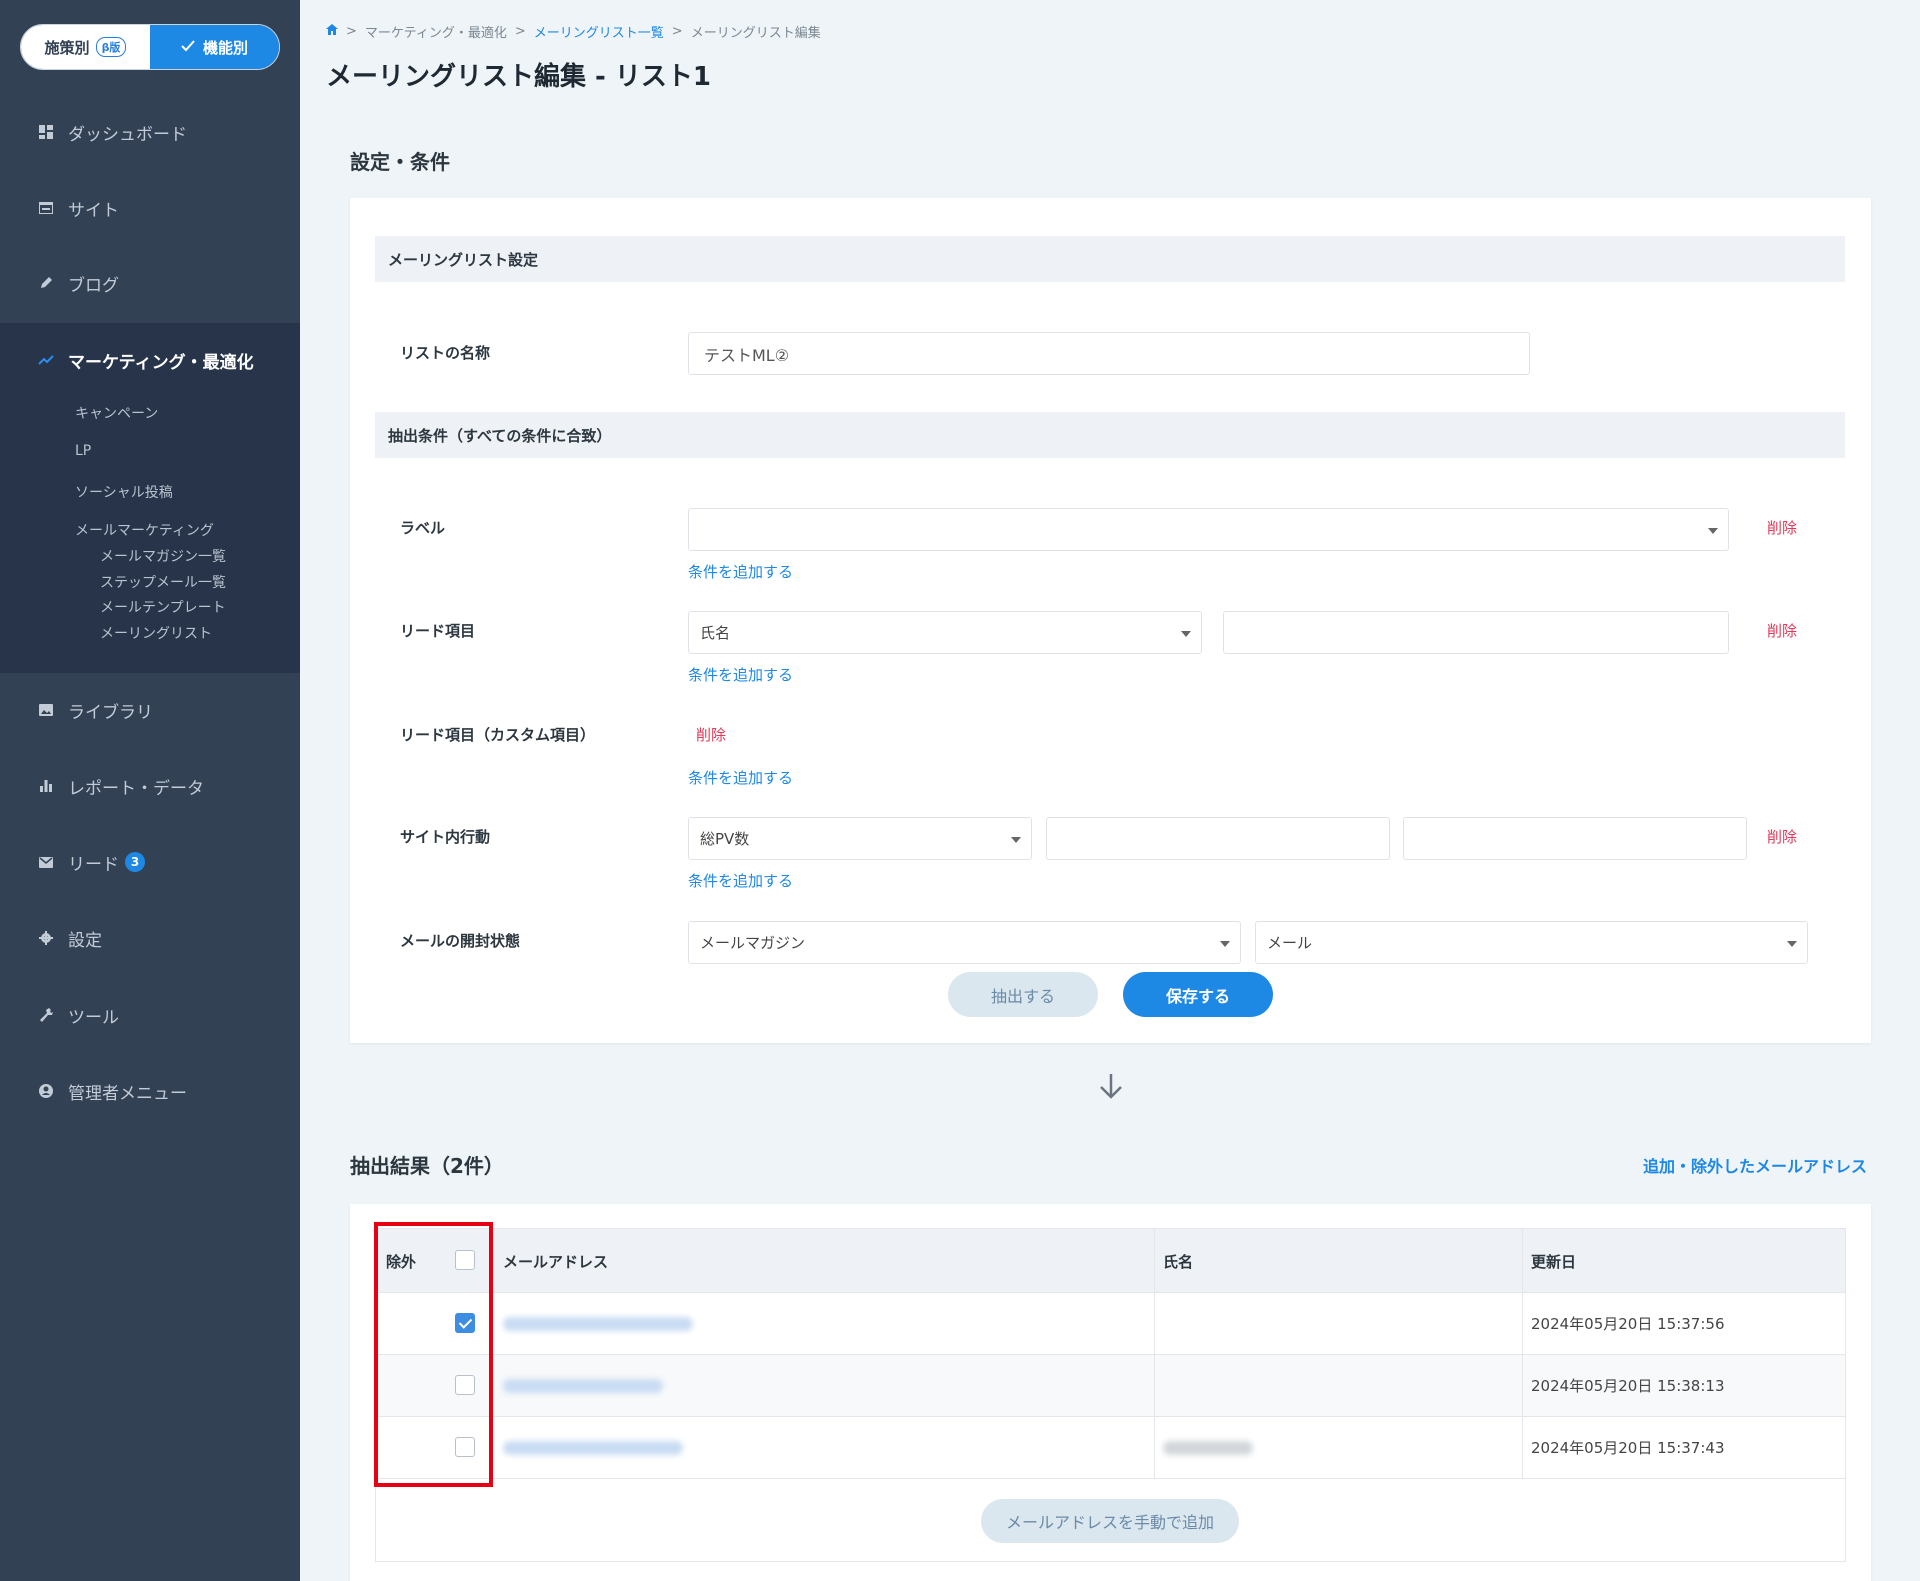  I want to click on label-condition-label: ラベル, so click(423, 528).